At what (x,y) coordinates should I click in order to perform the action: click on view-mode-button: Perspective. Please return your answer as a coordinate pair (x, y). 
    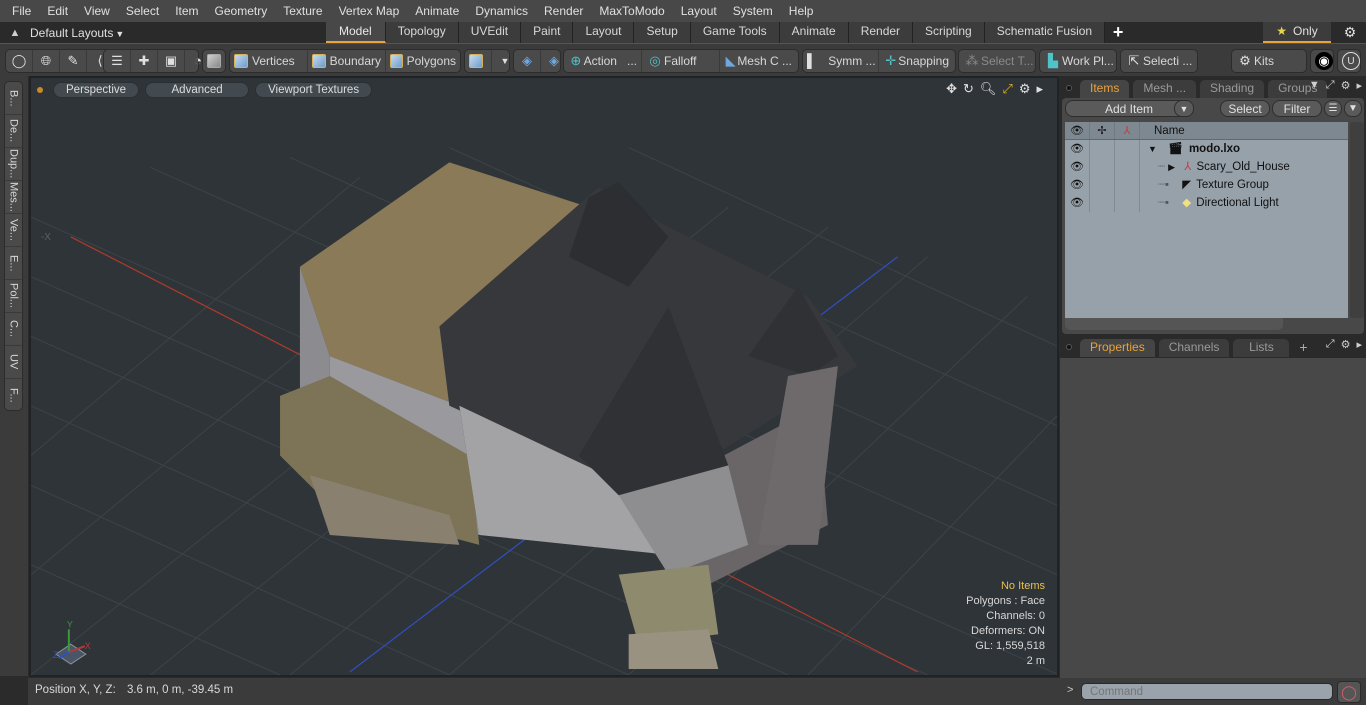
    Looking at the image, I should click on (96, 90).